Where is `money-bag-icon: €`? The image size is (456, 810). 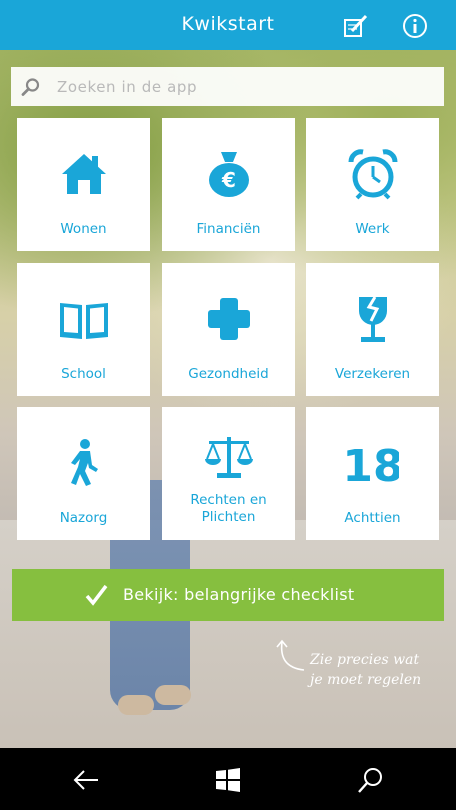
money-bag-icon: € is located at coordinates (229, 174).